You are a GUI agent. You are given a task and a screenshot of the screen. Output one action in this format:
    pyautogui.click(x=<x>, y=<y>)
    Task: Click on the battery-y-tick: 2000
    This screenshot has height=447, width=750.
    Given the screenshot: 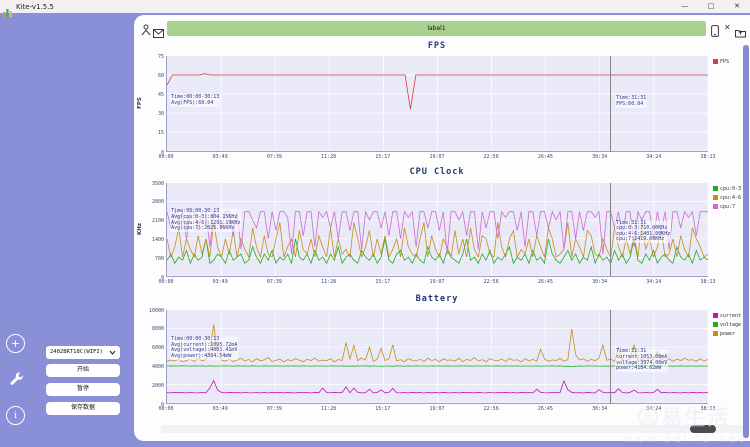 What is the action you would take?
    pyautogui.click(x=157, y=385)
    